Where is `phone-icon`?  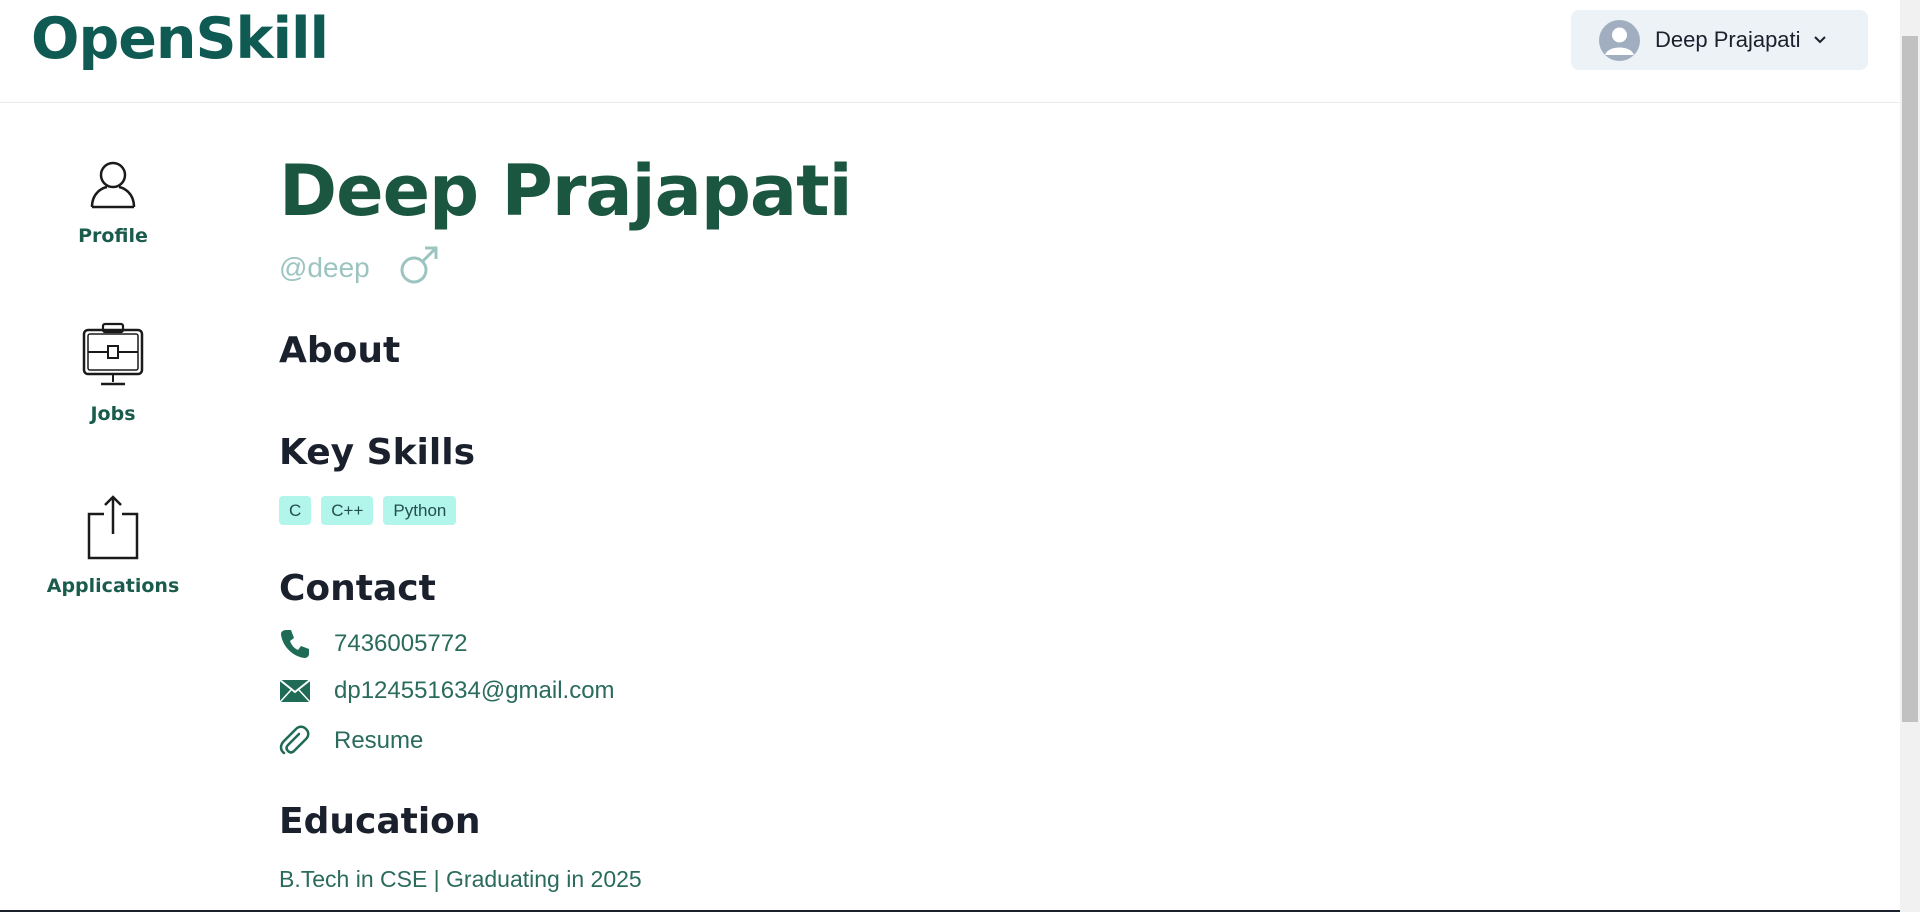 phone-icon is located at coordinates (295, 644).